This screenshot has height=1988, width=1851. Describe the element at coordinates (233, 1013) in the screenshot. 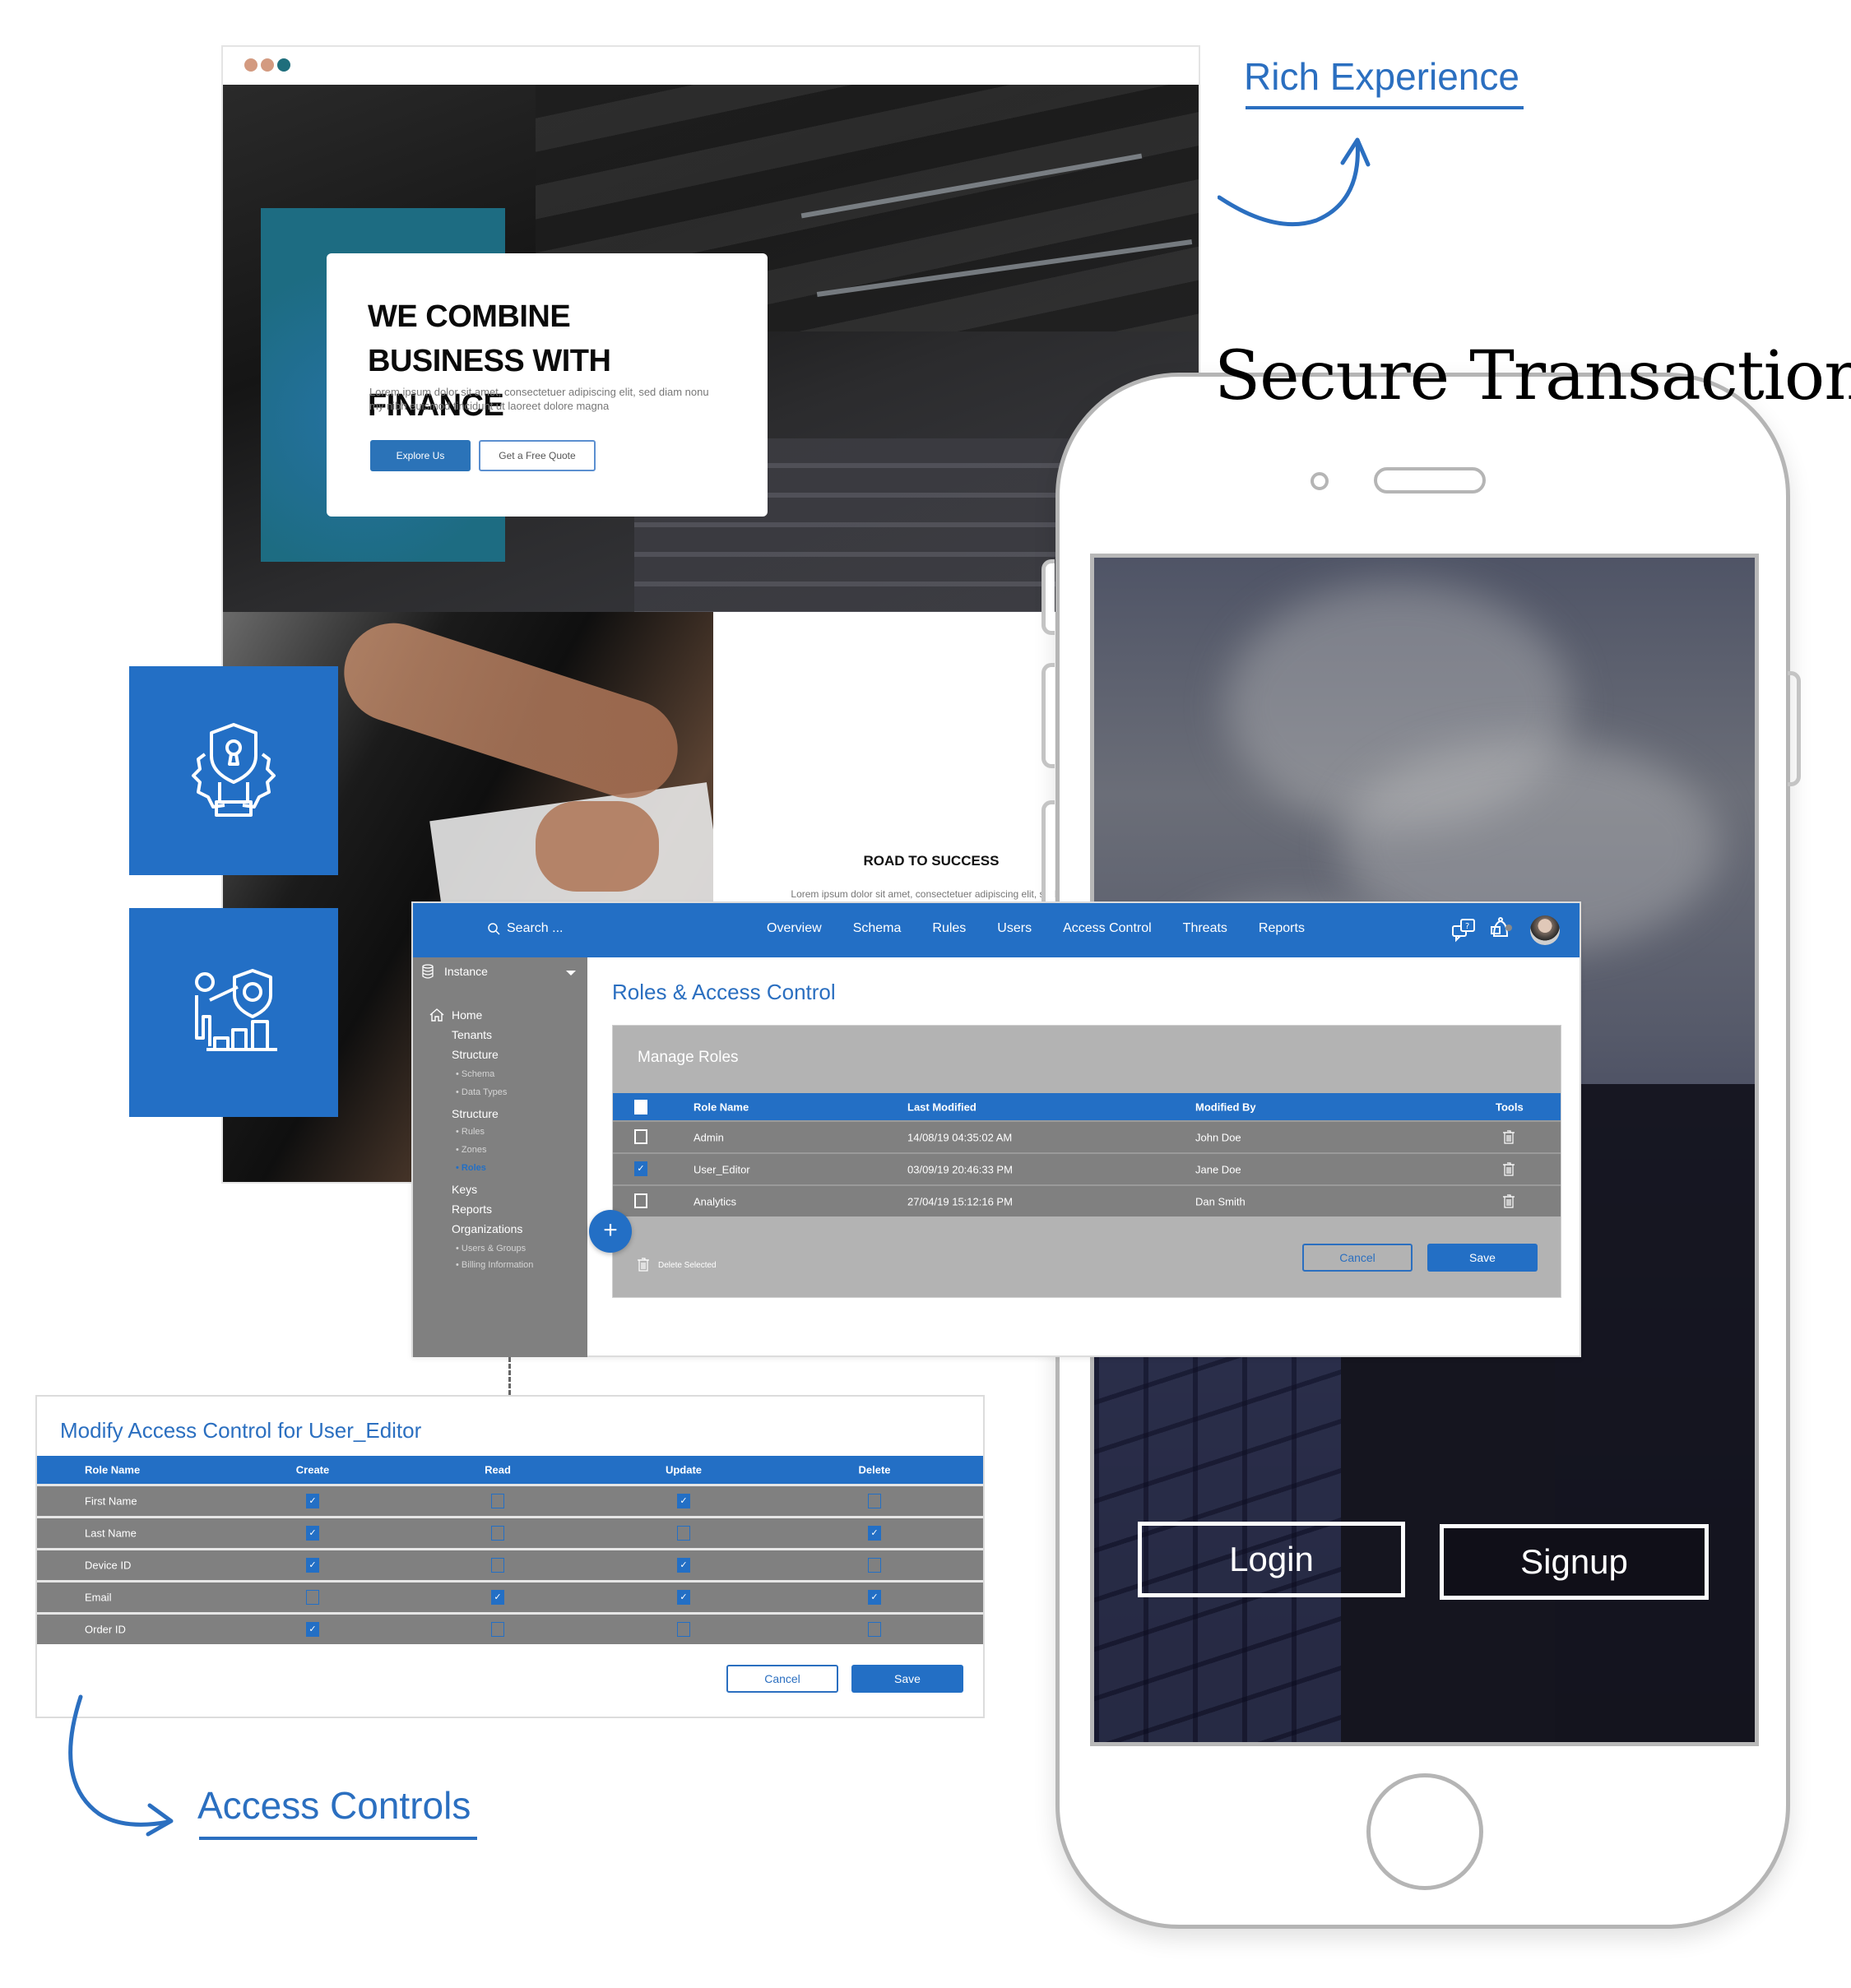

I see `compliance-feature-tile` at that location.